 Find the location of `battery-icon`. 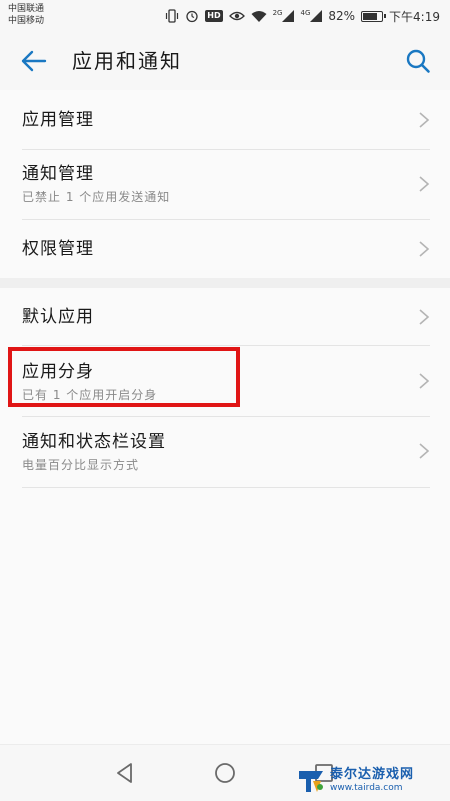

battery-icon is located at coordinates (374, 16).